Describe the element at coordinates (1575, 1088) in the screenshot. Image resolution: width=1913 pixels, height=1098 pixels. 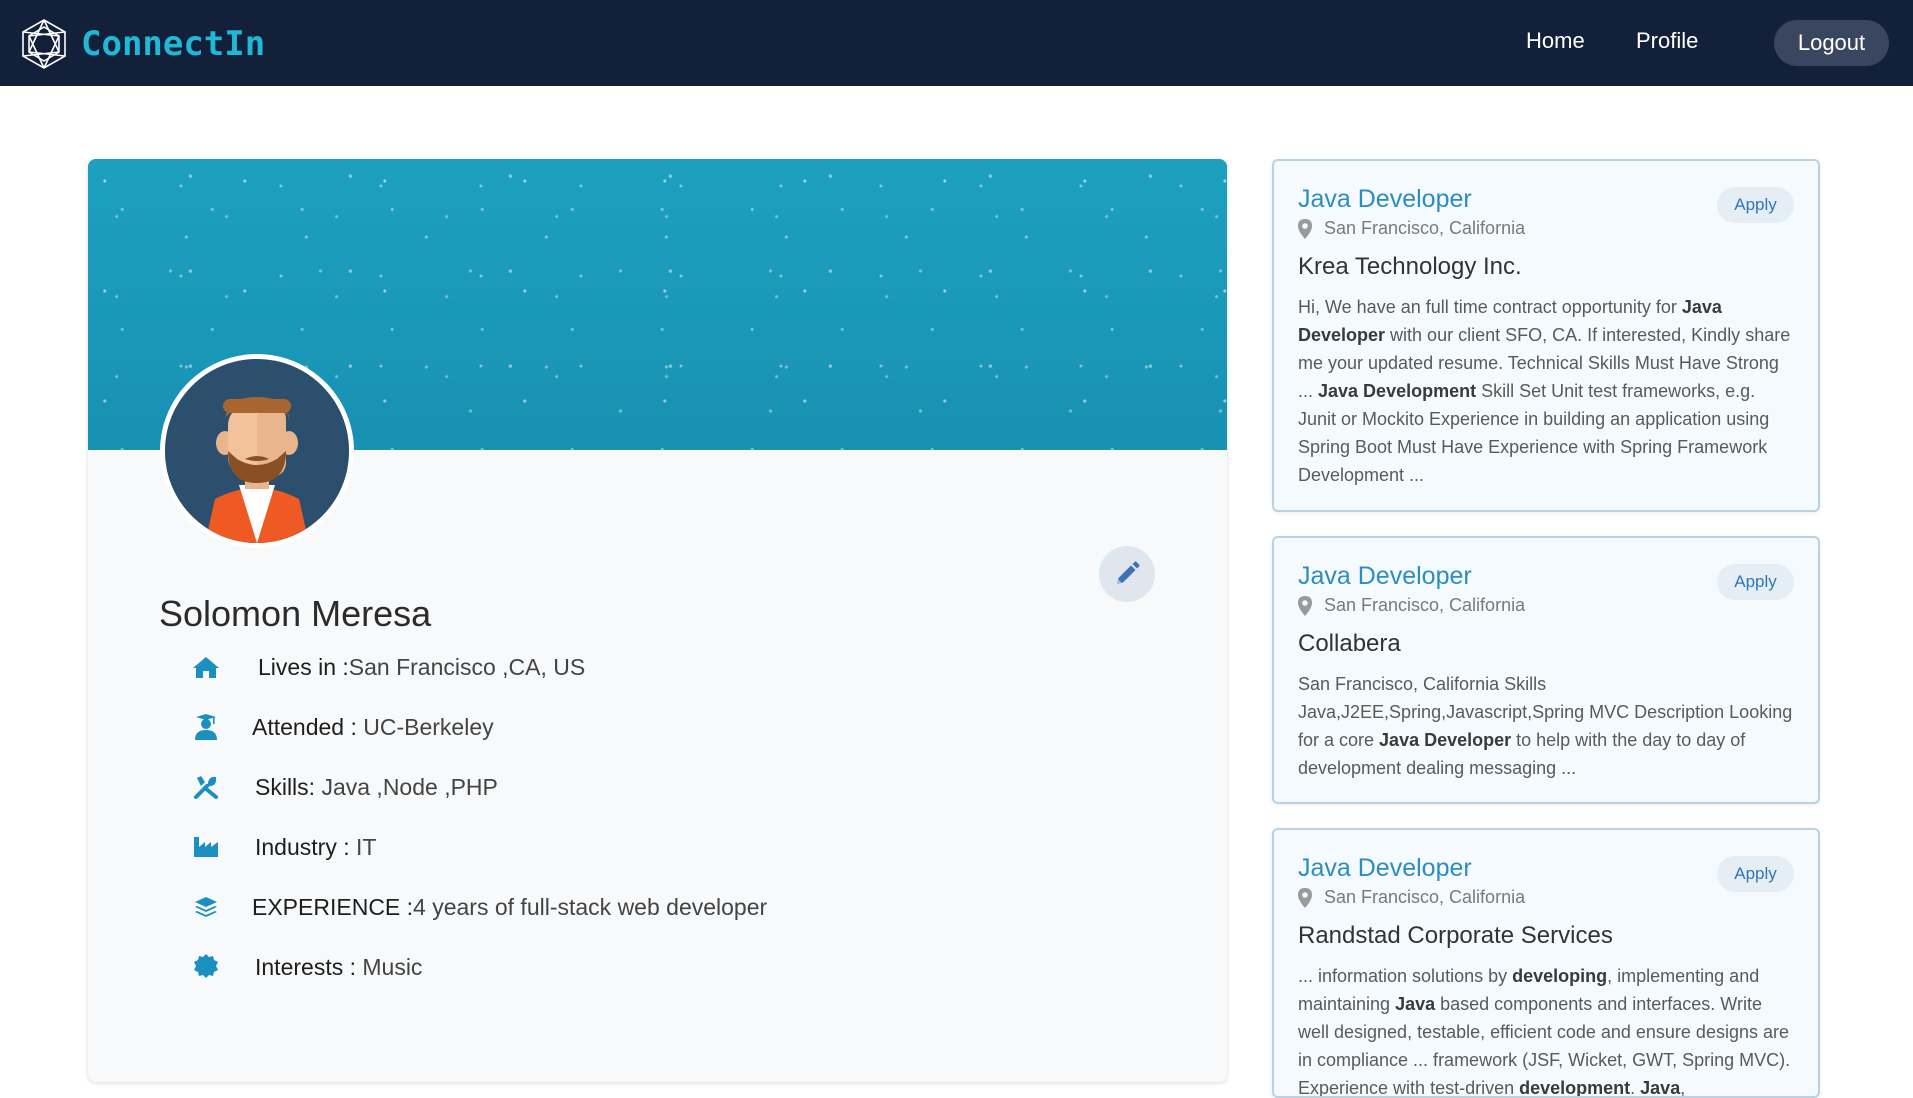
I see `highlight-text: development` at that location.